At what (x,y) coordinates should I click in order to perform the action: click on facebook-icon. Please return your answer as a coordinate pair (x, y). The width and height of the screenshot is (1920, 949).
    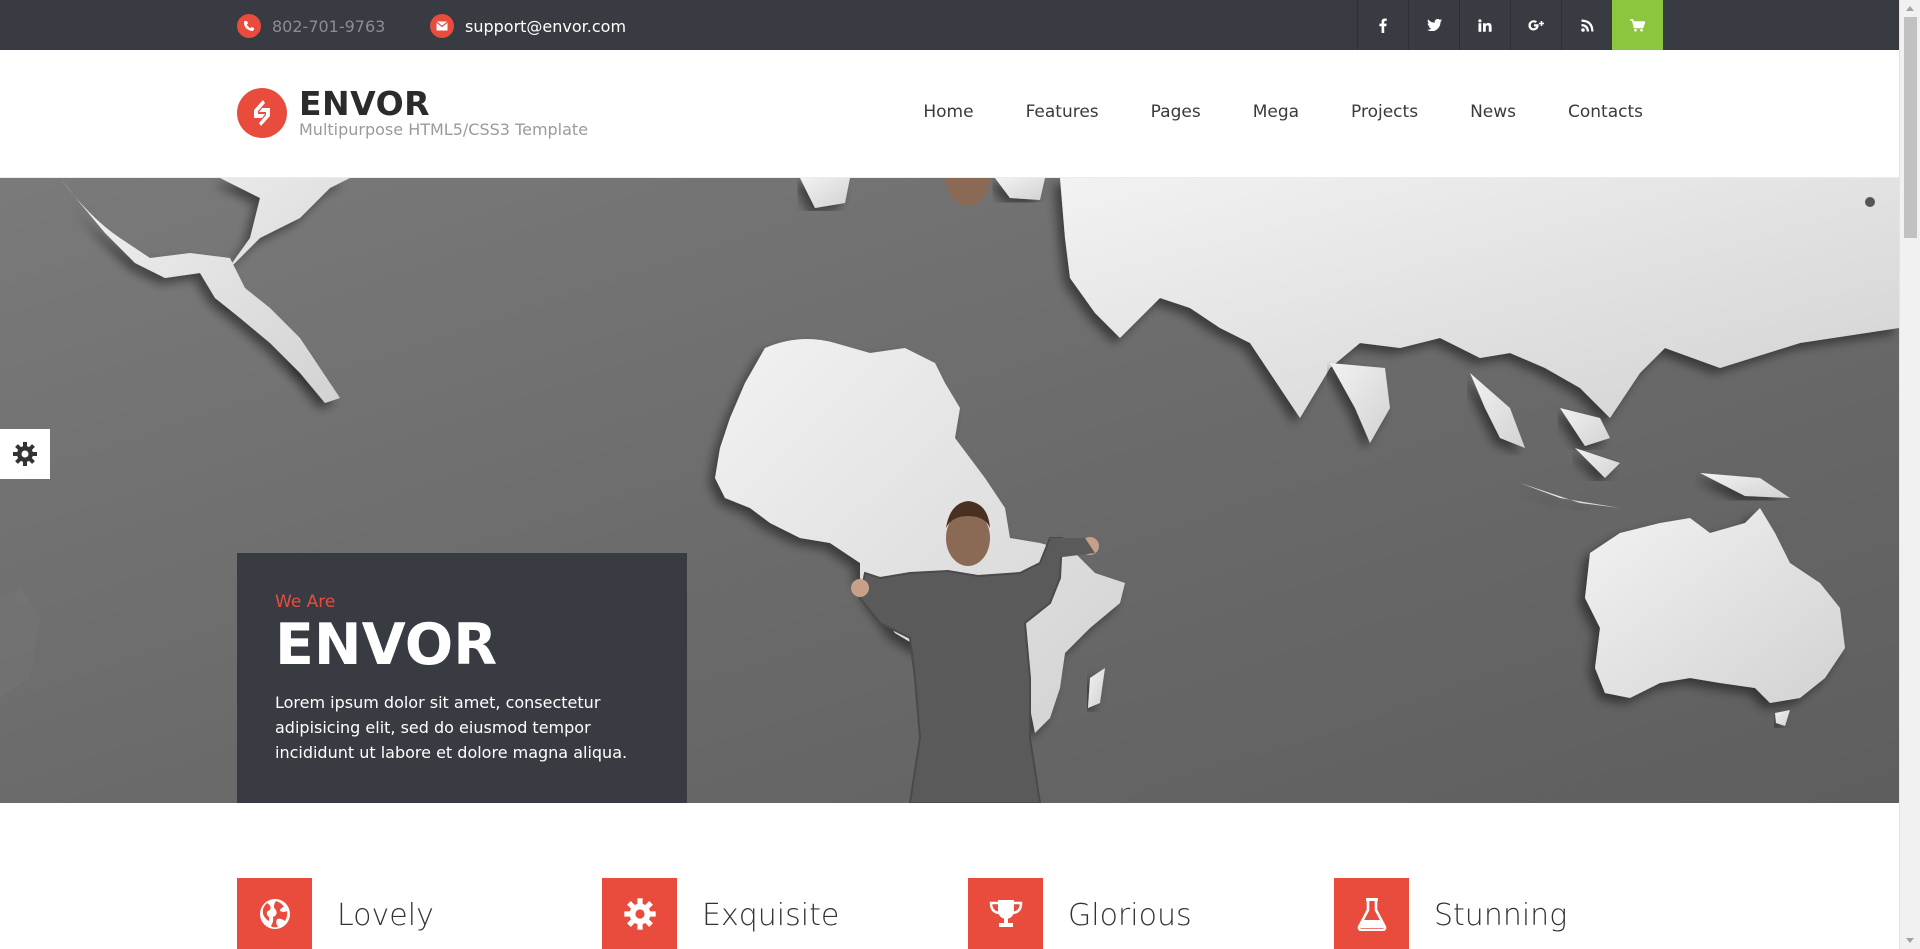
    Looking at the image, I should click on (1382, 25).